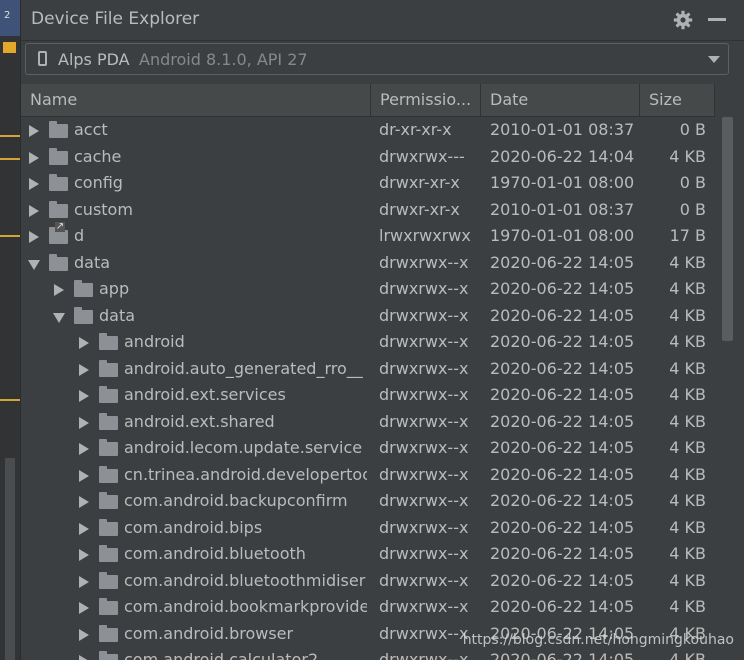  What do you see at coordinates (245, 580) in the screenshot?
I see `file-name: com.android.bluetoothmidiser` at bounding box center [245, 580].